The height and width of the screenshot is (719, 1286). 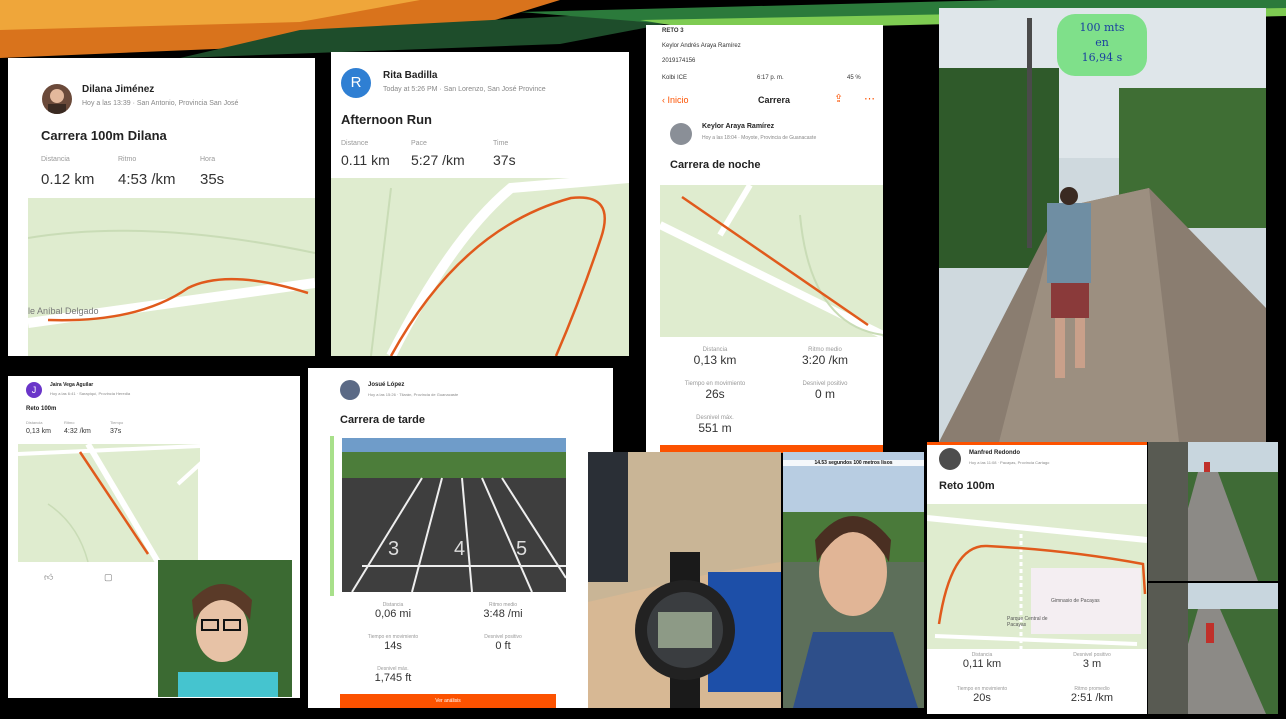 I want to click on athlete-name: Manfred Redondo, so click(x=994, y=453).